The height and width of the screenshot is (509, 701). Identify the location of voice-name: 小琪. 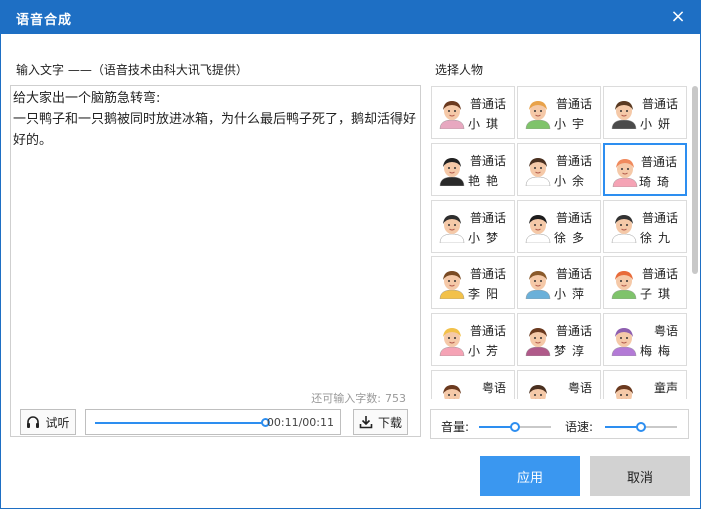
(485, 124).